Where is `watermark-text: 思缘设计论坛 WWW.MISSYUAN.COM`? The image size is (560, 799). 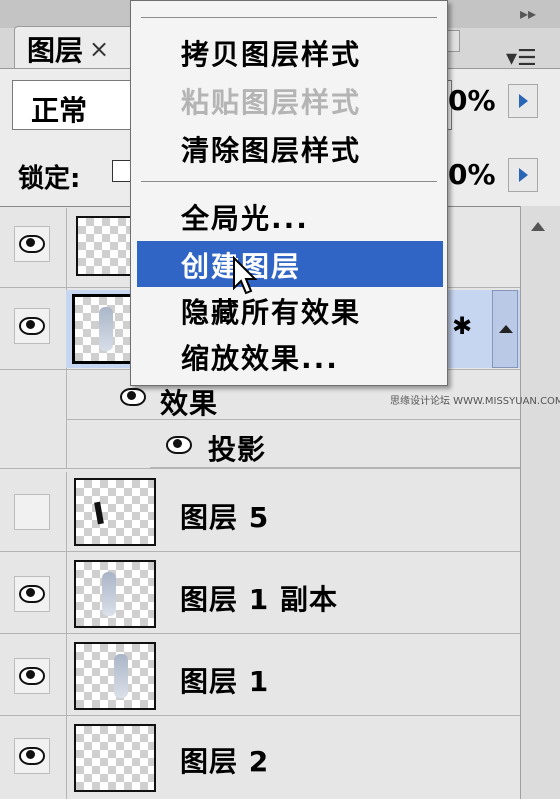
watermark-text: 思缘设计论坛 WWW.MISSYUAN.COM is located at coordinates (475, 401).